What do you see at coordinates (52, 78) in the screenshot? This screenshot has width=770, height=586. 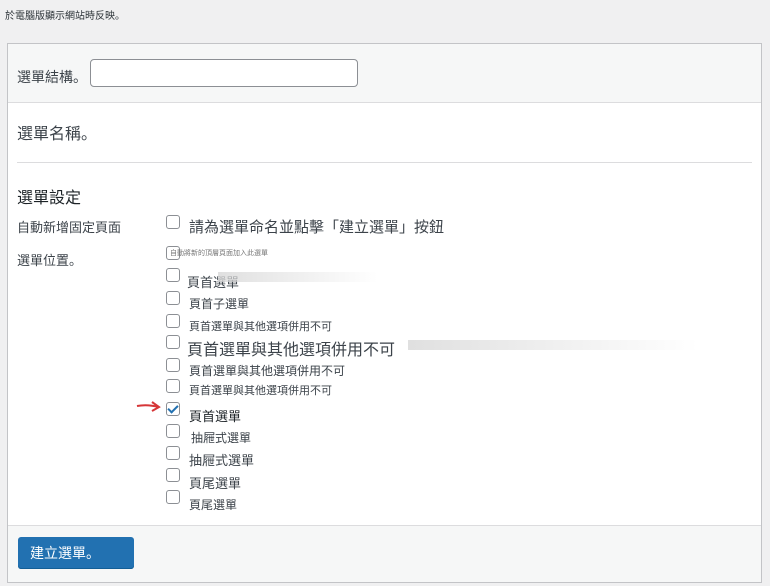 I see `menu-structure-label: 選單結構。` at bounding box center [52, 78].